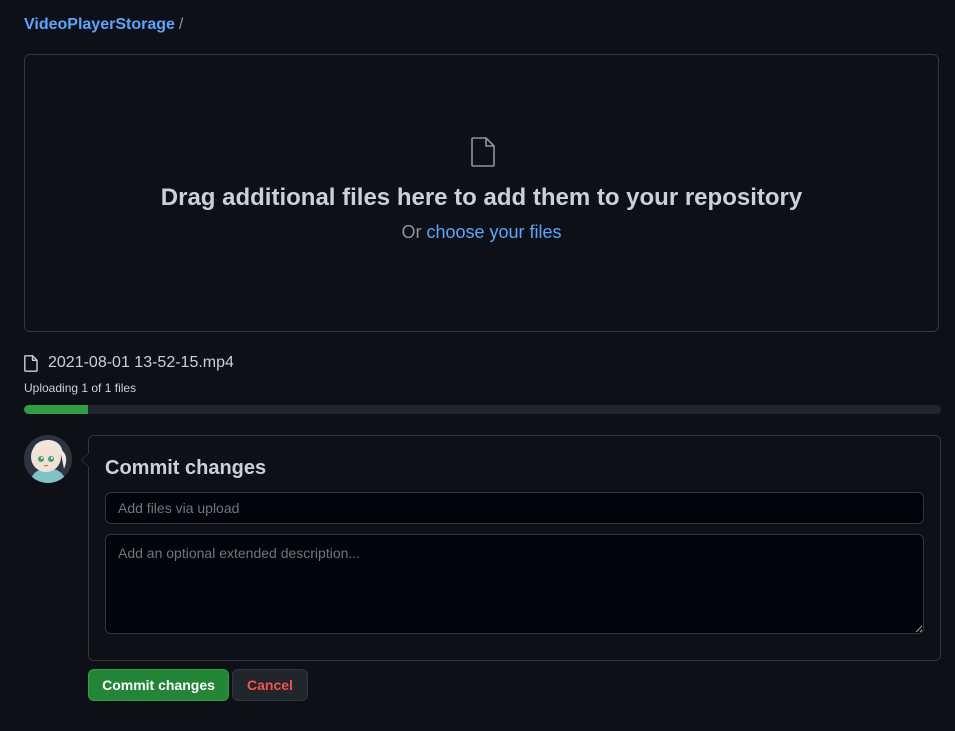 This screenshot has width=955, height=731. What do you see at coordinates (270, 685) in the screenshot?
I see `cancel-button: Cancel` at bounding box center [270, 685].